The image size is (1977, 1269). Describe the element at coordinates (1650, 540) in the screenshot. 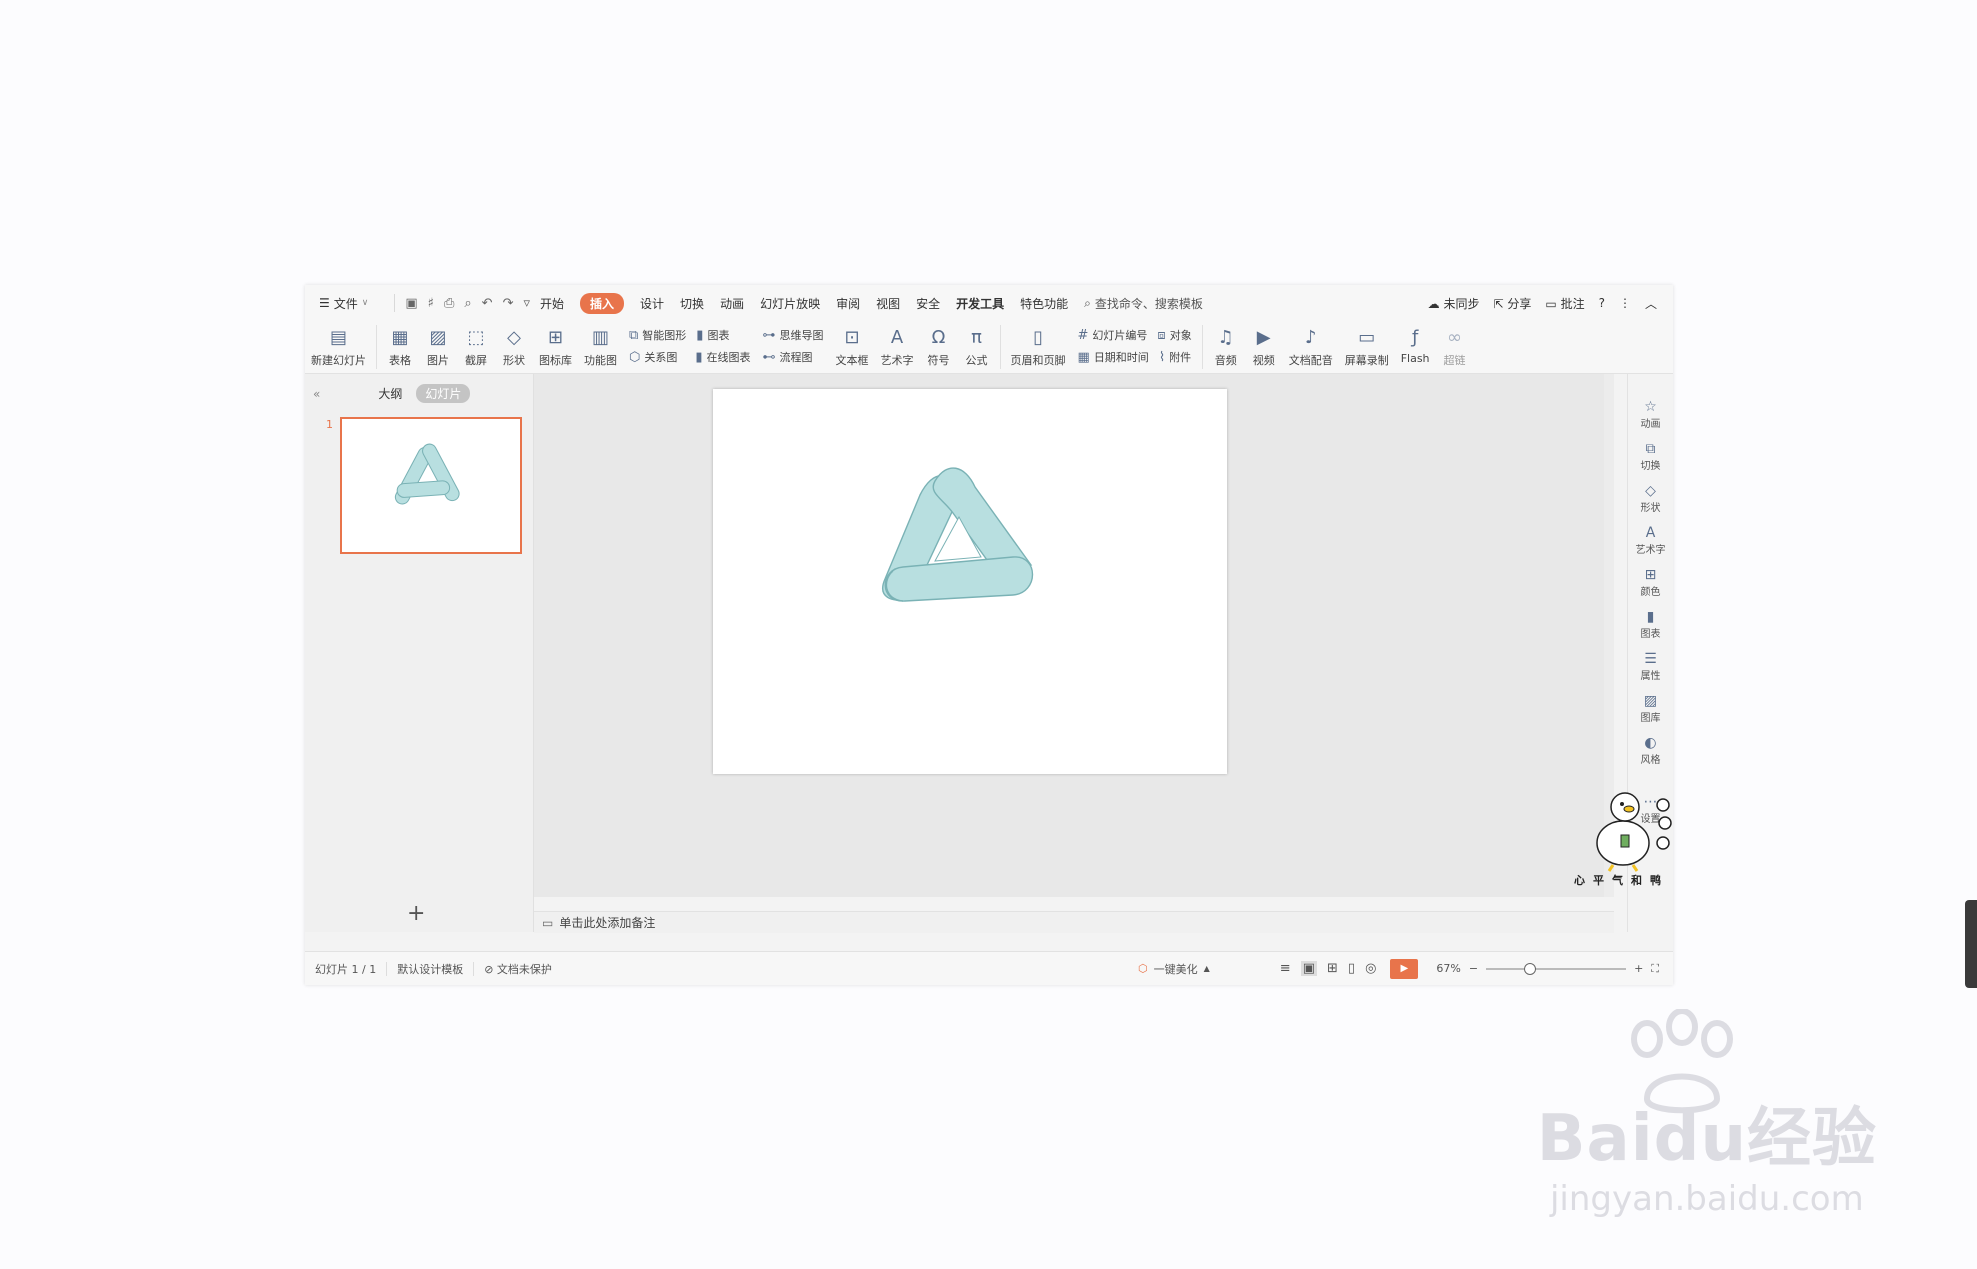

I see `pane-art-text: A 艺术字` at that location.